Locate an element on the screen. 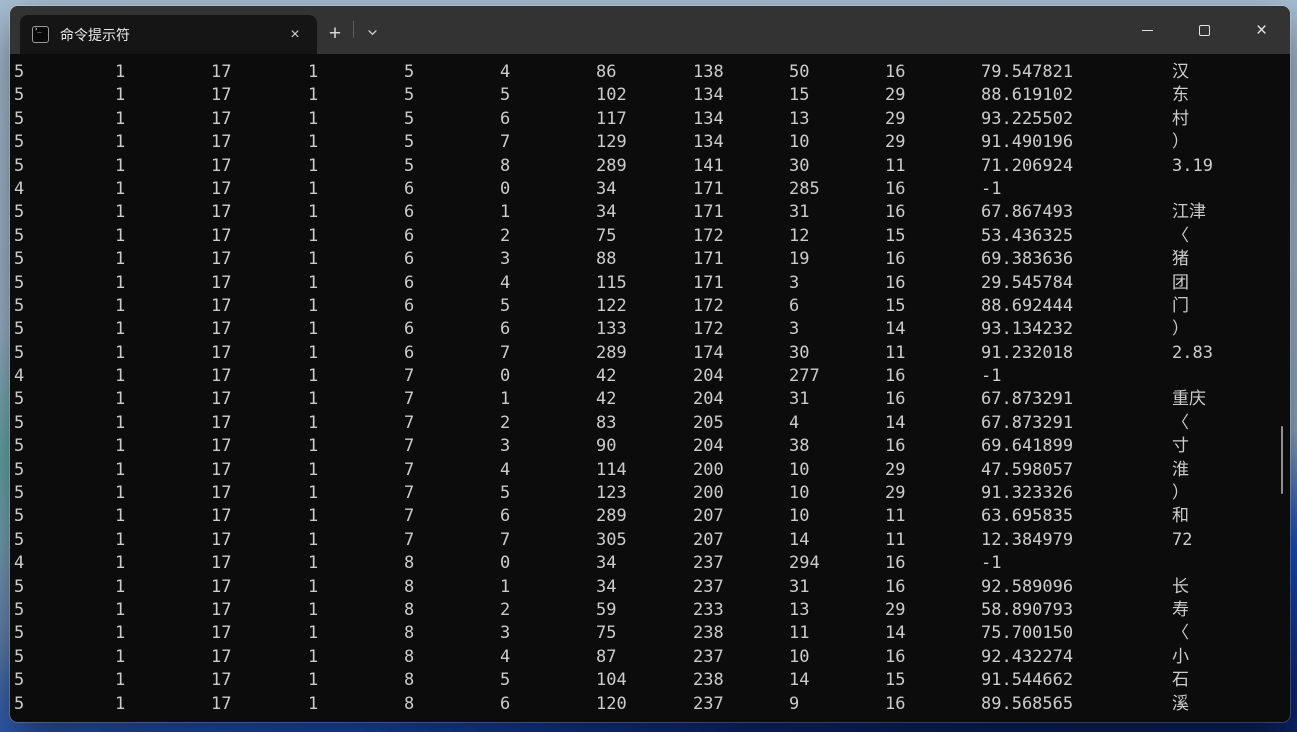 This screenshot has width=1297, height=732. cell: 63.695835 is located at coordinates (1027, 516).